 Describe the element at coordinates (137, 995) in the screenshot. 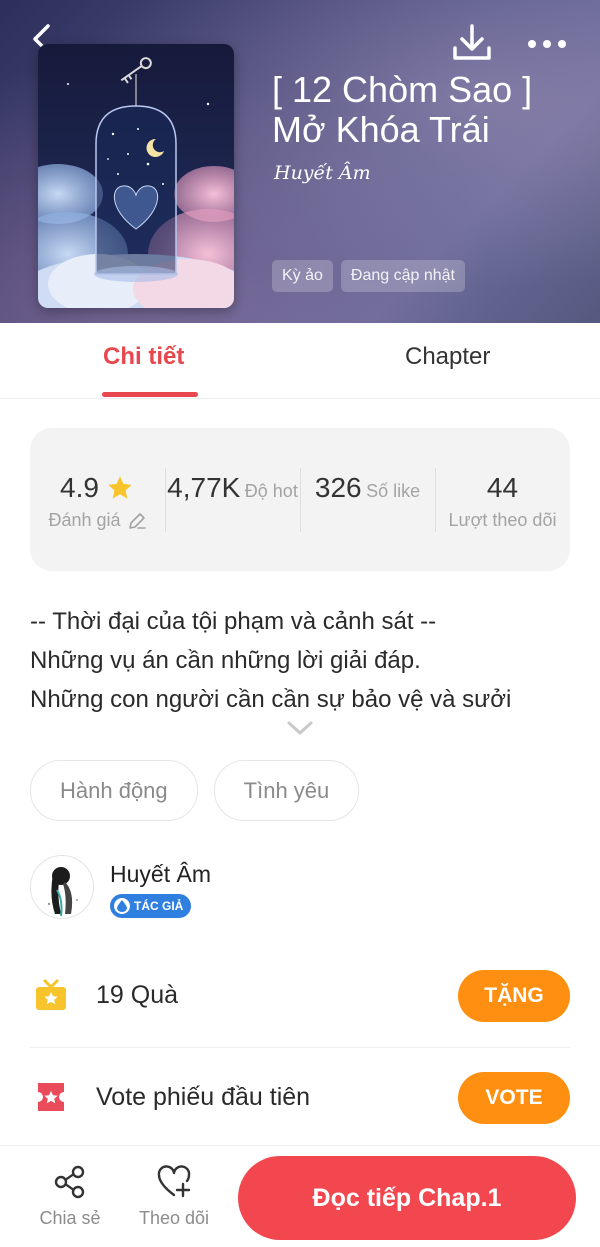

I see `gift-count: 19 Quà` at that location.